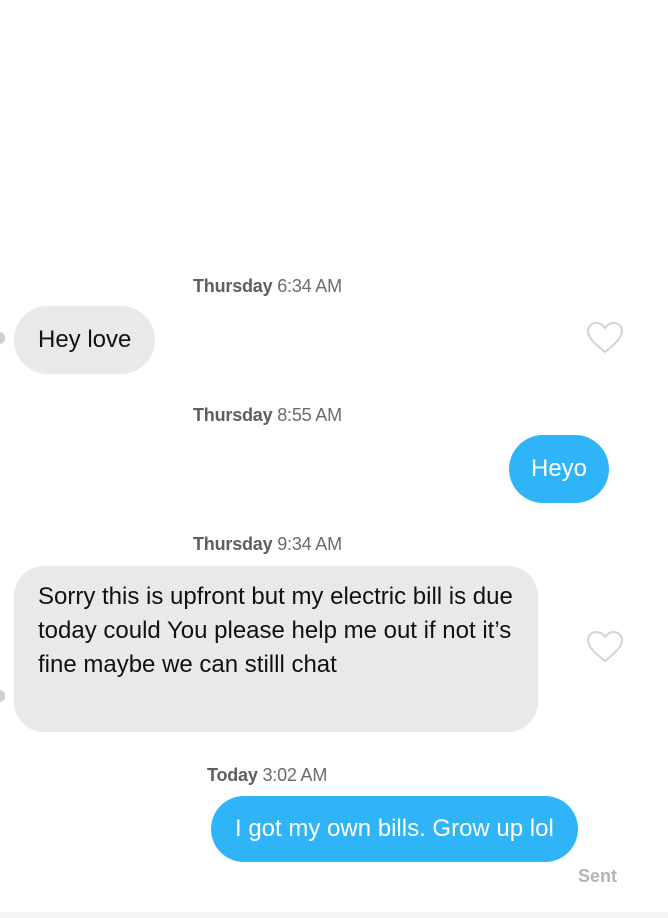 The width and height of the screenshot is (668, 918). I want to click on outgoing-message-bubble: Heyo, so click(559, 469).